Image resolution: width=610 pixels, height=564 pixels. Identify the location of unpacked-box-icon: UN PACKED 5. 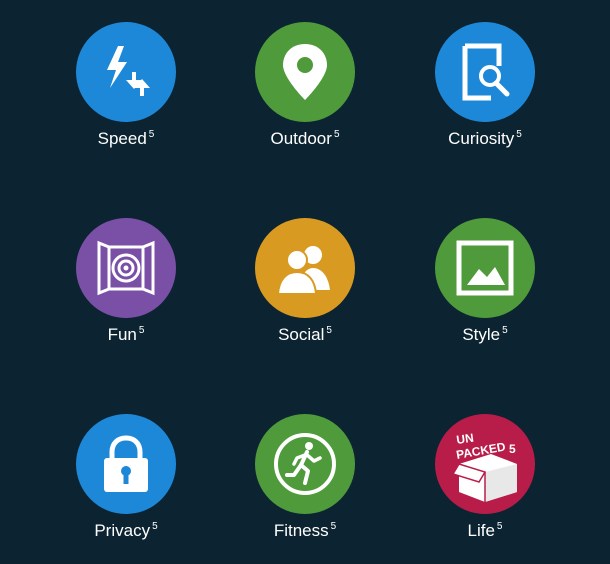
(484, 466).